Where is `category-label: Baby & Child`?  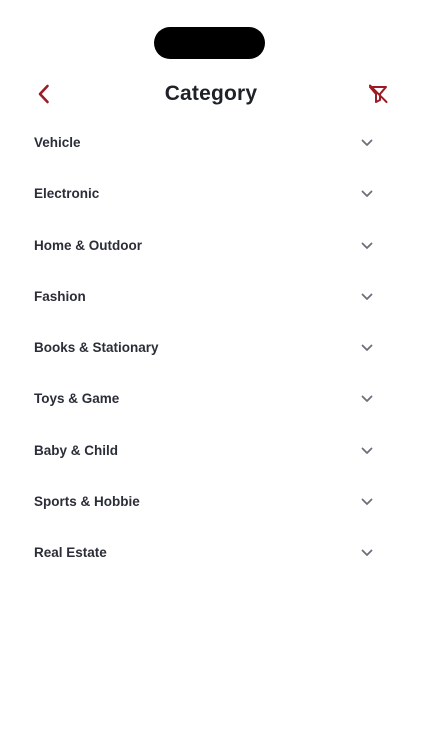
category-label: Baby & Child is located at coordinates (76, 450).